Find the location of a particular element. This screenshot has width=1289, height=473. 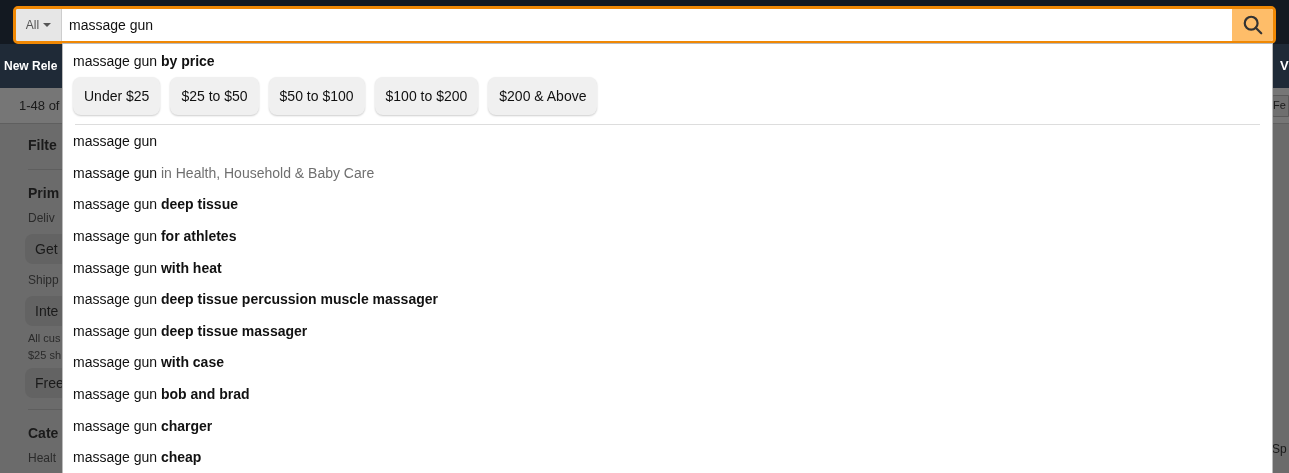

suggestion-item: massage gun deep tissue is located at coordinates (667, 205).